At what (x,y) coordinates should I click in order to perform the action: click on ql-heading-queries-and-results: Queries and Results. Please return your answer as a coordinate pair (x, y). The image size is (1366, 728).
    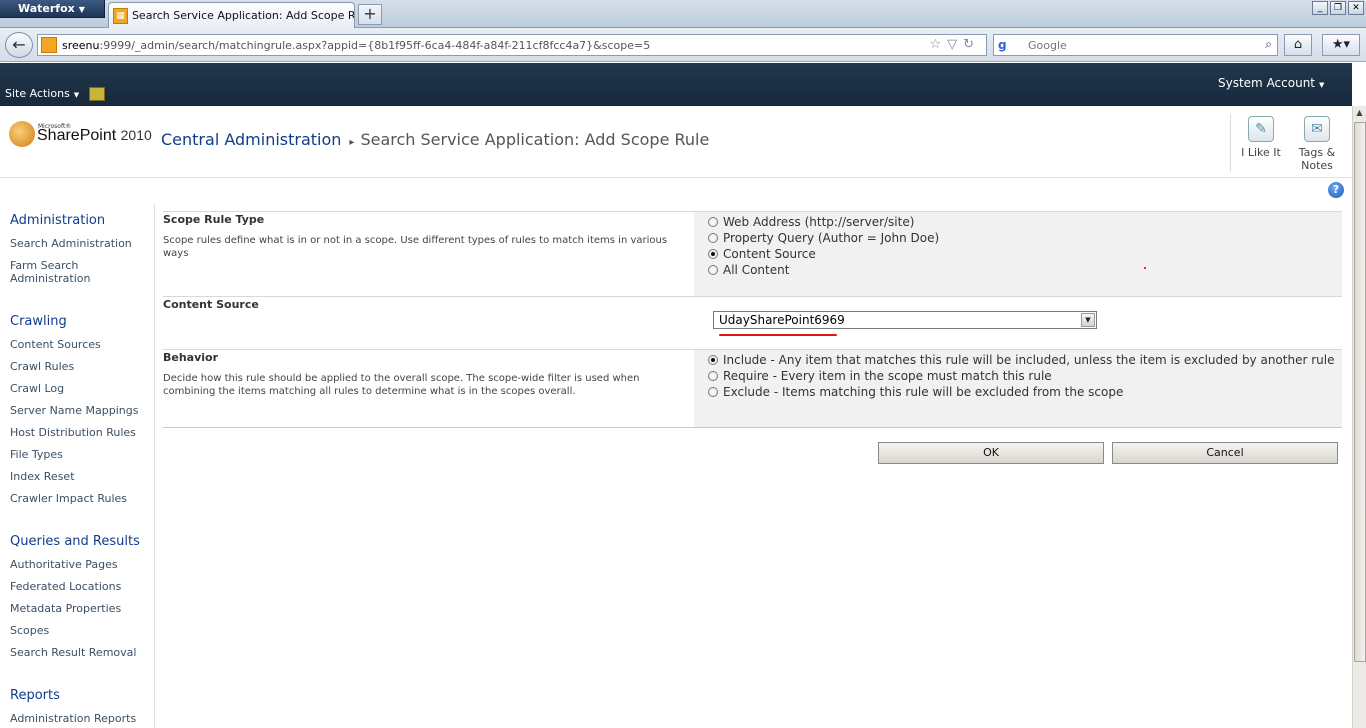
    Looking at the image, I should click on (75, 541).